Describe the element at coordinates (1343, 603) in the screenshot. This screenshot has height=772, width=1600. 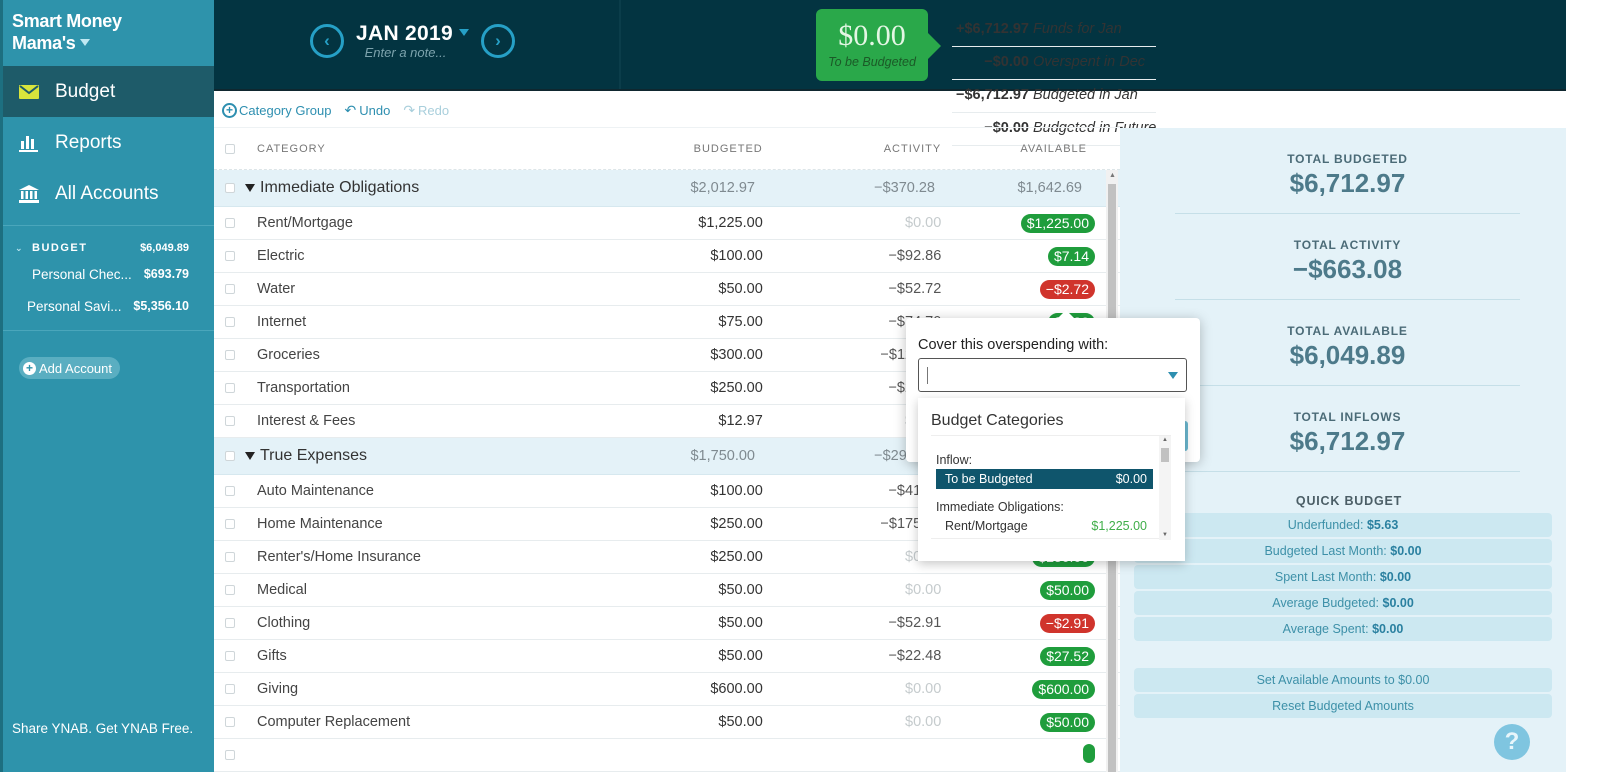
I see `quick-budget-average-budgeted: Average Budgeted: $0.00` at that location.